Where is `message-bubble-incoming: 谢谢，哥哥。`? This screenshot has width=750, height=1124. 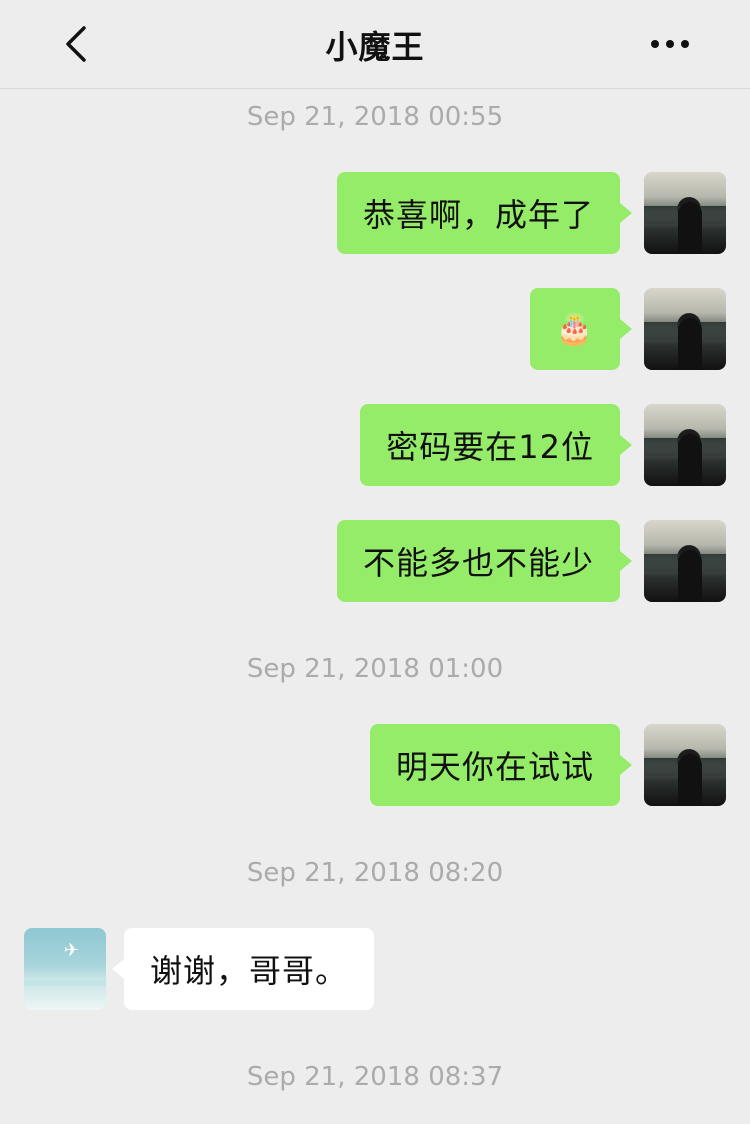 message-bubble-incoming: 谢谢，哥哥。 is located at coordinates (243, 969).